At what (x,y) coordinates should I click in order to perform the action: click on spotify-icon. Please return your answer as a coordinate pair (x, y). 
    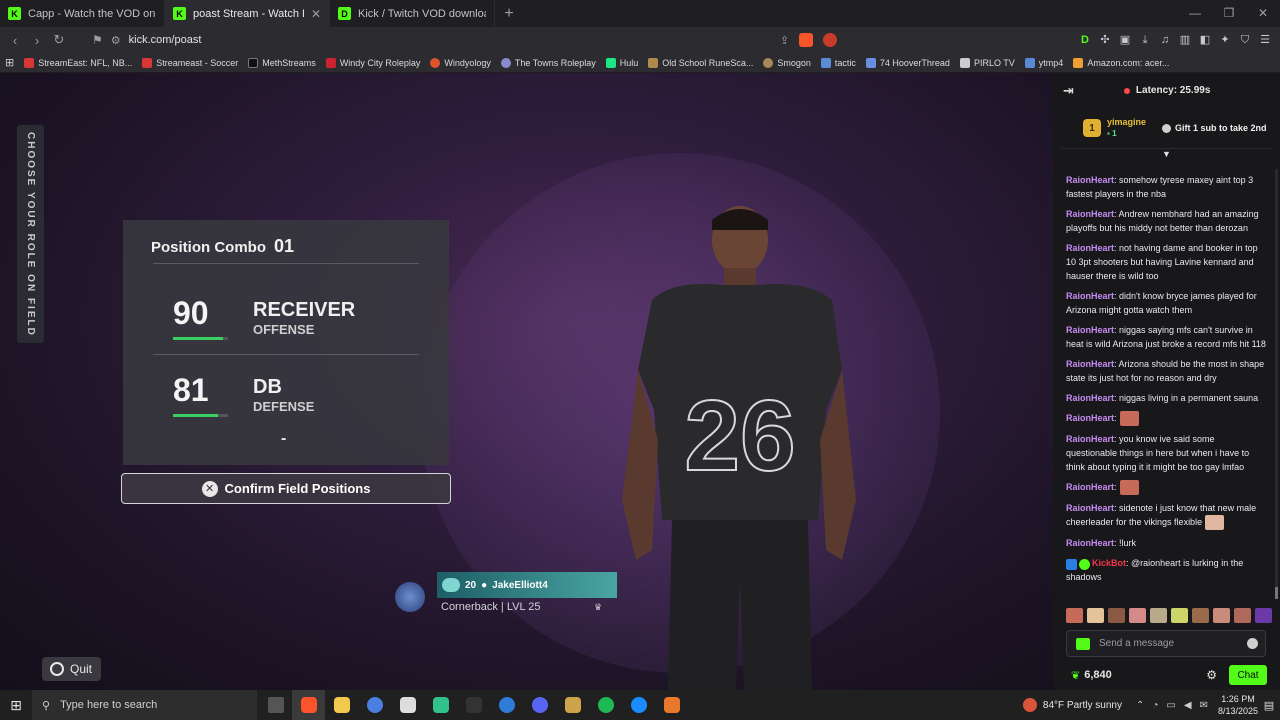
    Looking at the image, I should click on (605, 705).